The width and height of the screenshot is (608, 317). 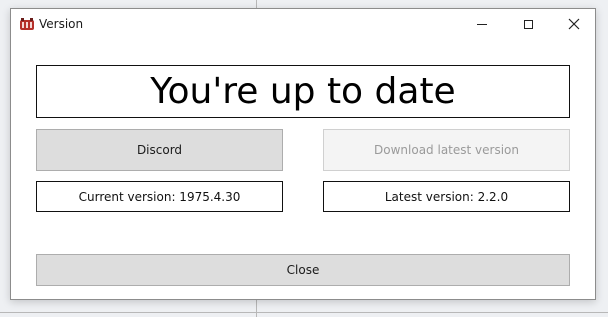 I want to click on background-divider, so click(x=304, y=312).